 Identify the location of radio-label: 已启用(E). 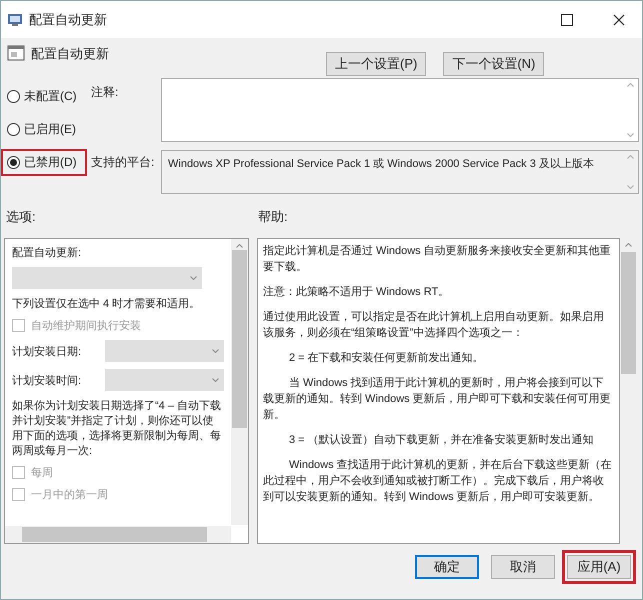
(50, 129).